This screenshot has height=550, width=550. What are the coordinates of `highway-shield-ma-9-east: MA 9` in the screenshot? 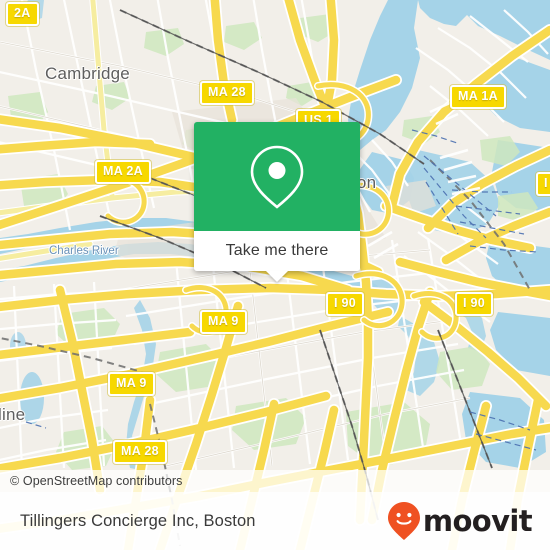 It's located at (223, 322).